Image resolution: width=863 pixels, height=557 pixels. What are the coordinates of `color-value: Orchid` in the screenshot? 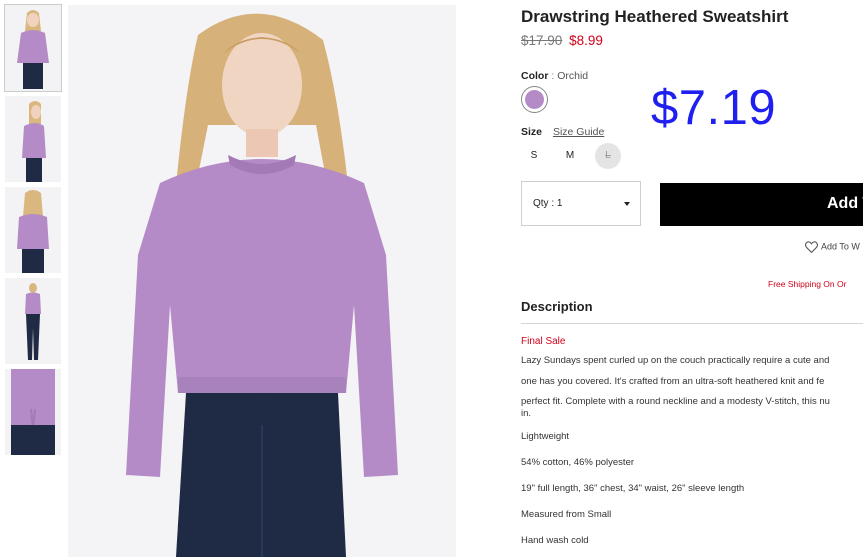 It's located at (573, 76).